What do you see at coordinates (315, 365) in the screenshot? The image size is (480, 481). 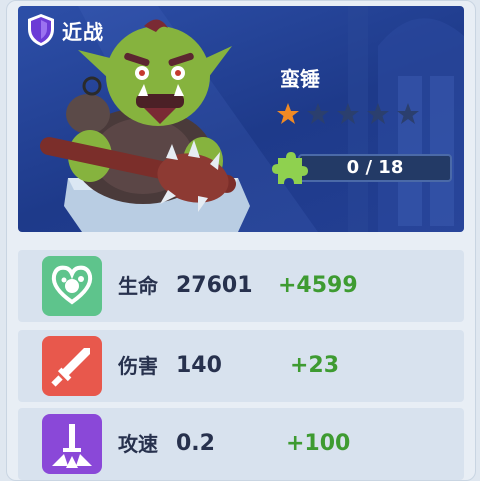 I see `stat-bonus: +23` at bounding box center [315, 365].